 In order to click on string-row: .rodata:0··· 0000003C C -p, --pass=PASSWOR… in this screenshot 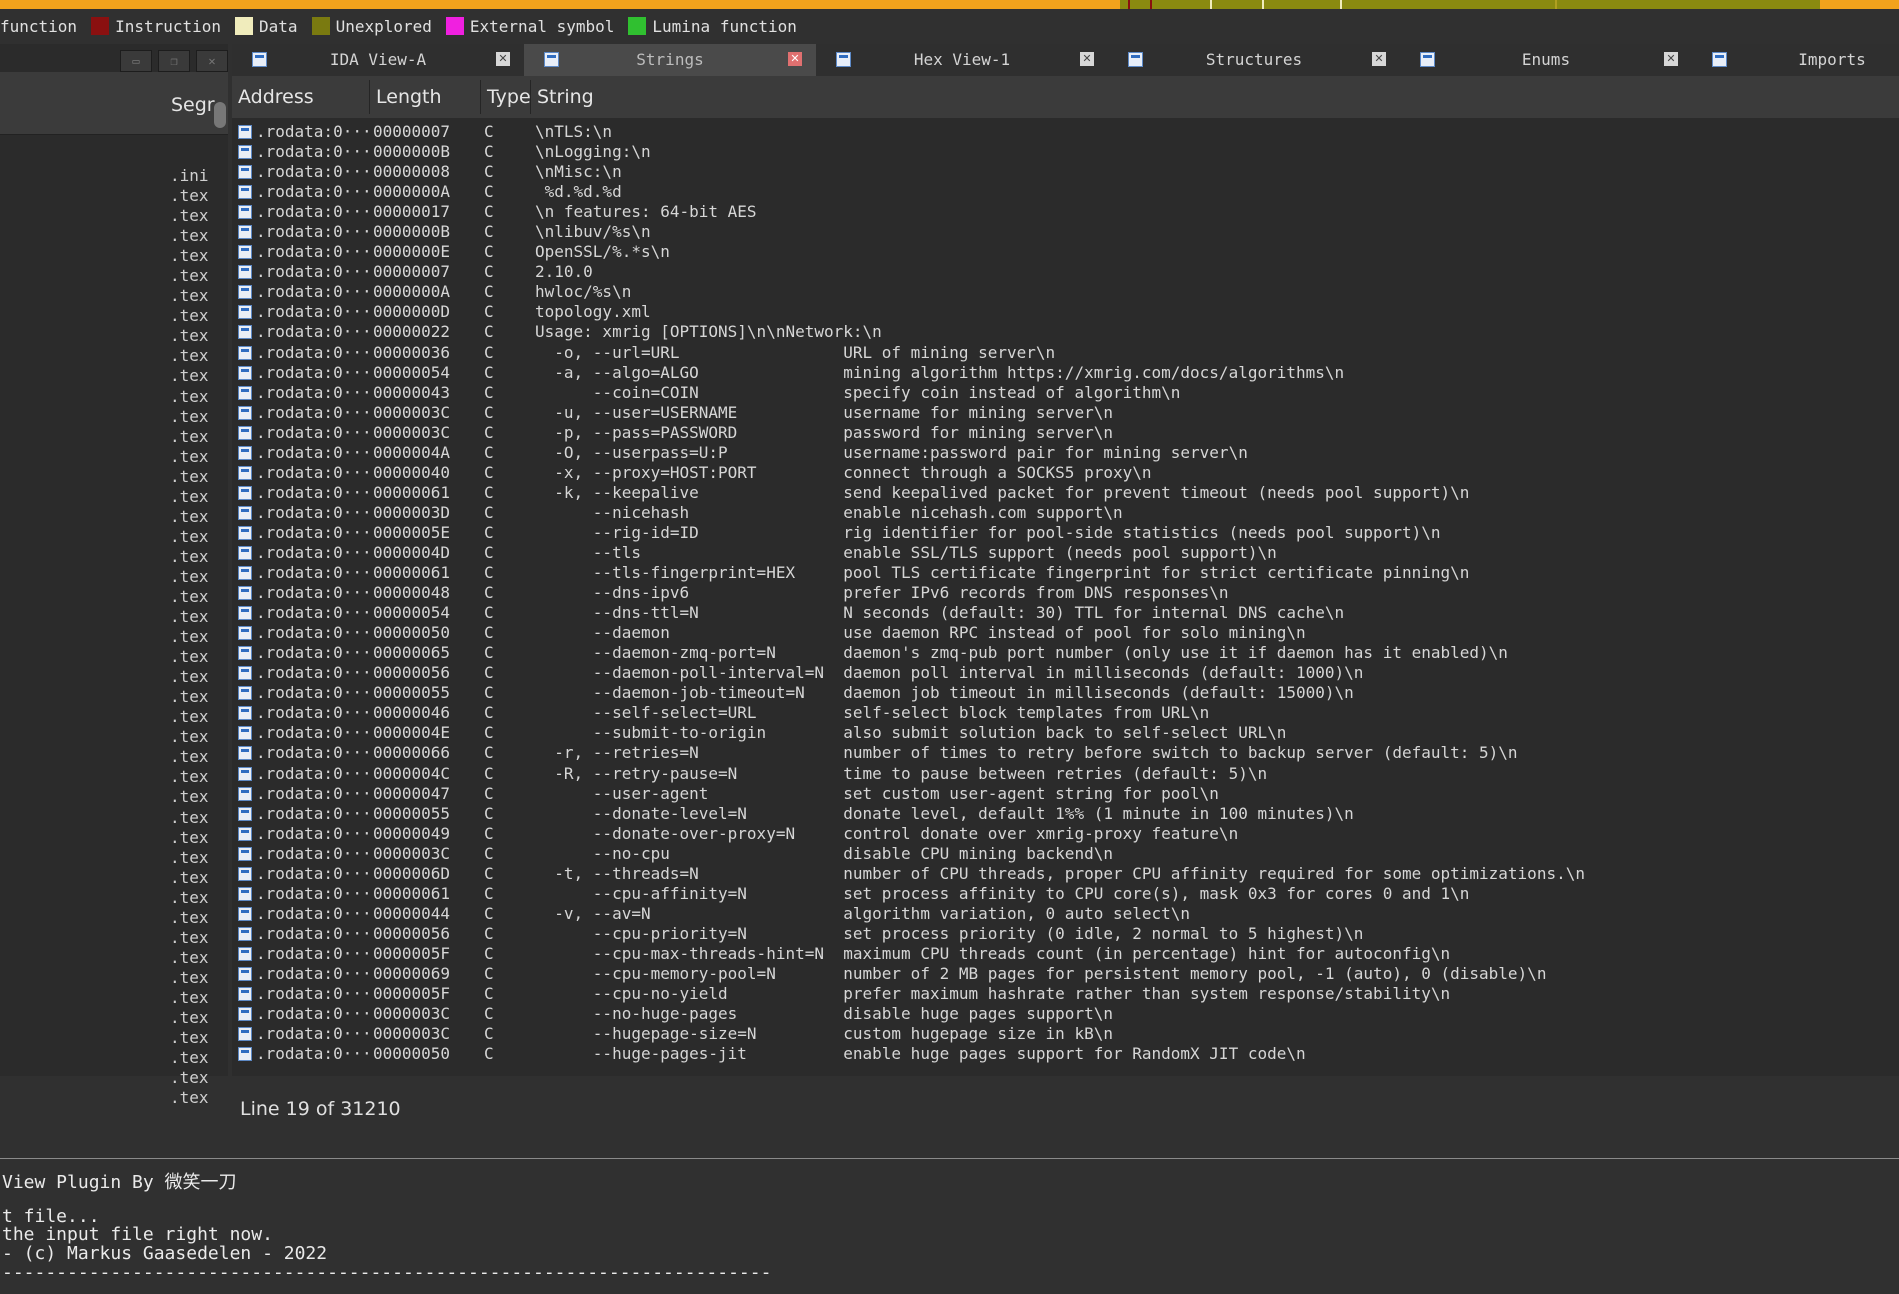, I will do `click(1065, 433)`.